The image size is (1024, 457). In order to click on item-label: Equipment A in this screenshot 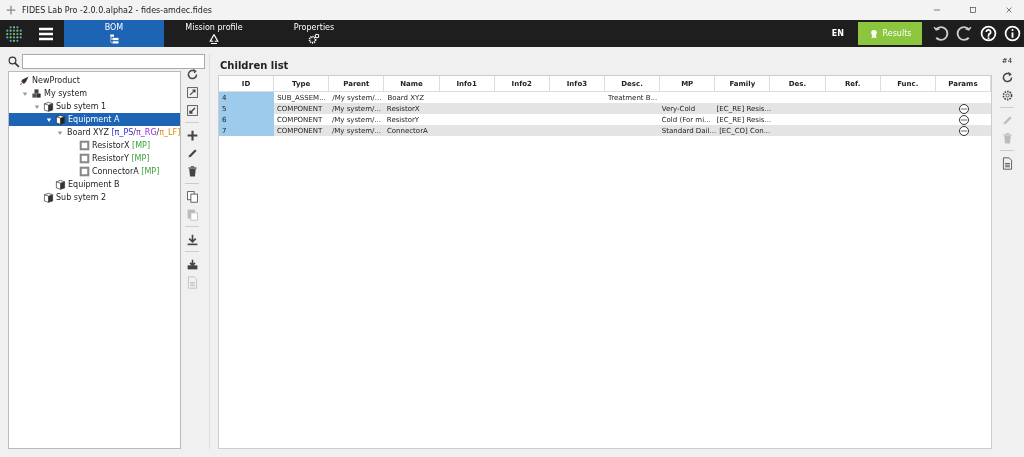, I will do `click(94, 119)`.